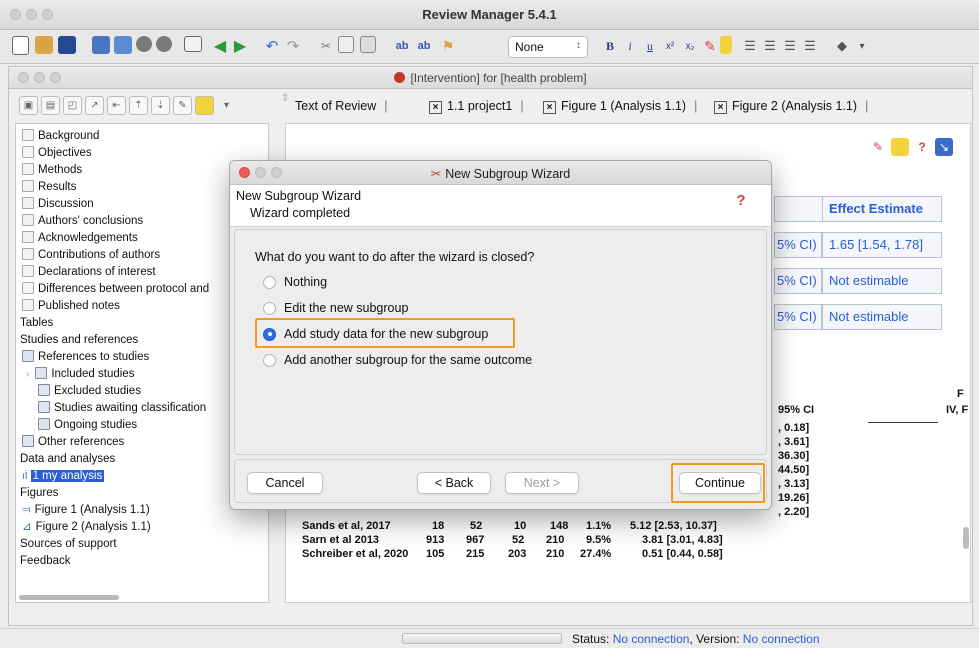 This screenshot has width=979, height=648. Describe the element at coordinates (810, 46) in the screenshot. I see `indent-icon: ☰` at that location.